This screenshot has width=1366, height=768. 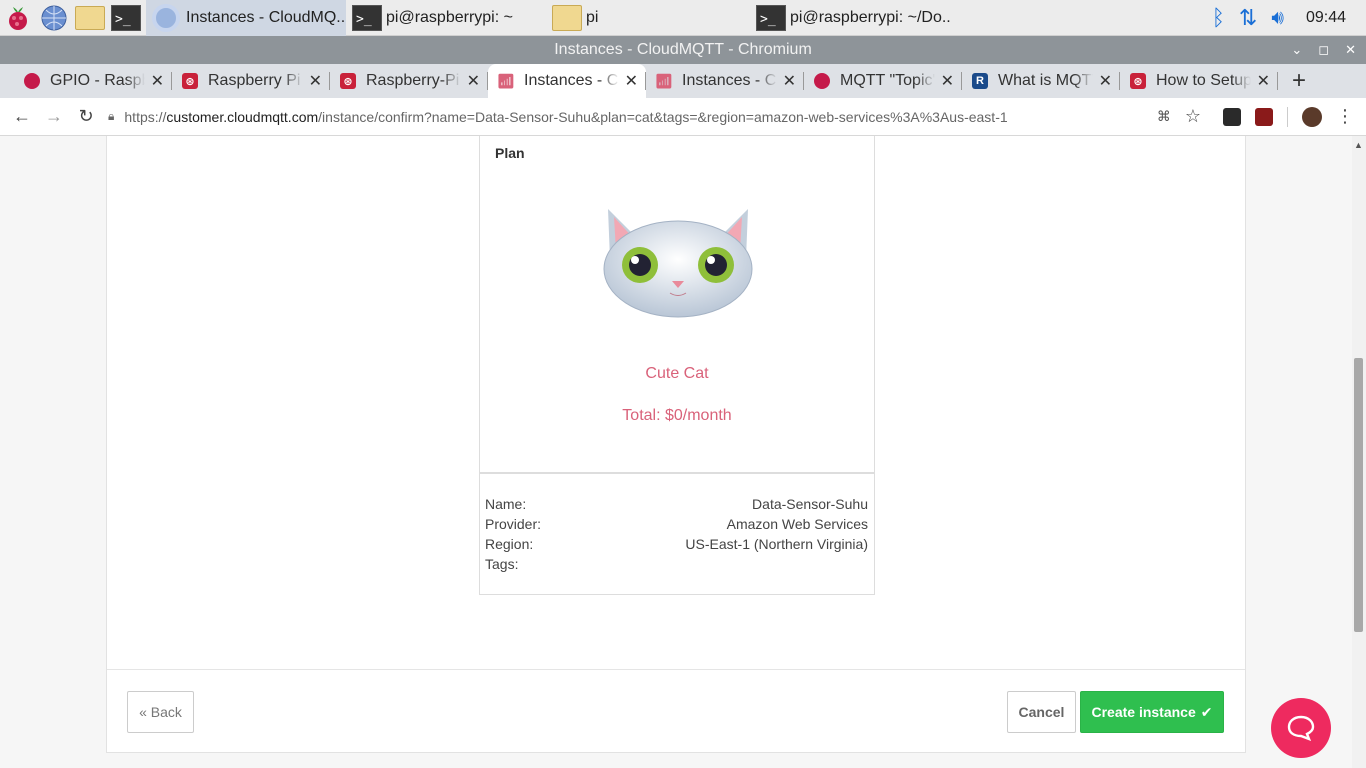 I want to click on window-titlebar: Instances - CloudMQTT - Chromium ⌄ ◻ ✕, so click(x=683, y=50).